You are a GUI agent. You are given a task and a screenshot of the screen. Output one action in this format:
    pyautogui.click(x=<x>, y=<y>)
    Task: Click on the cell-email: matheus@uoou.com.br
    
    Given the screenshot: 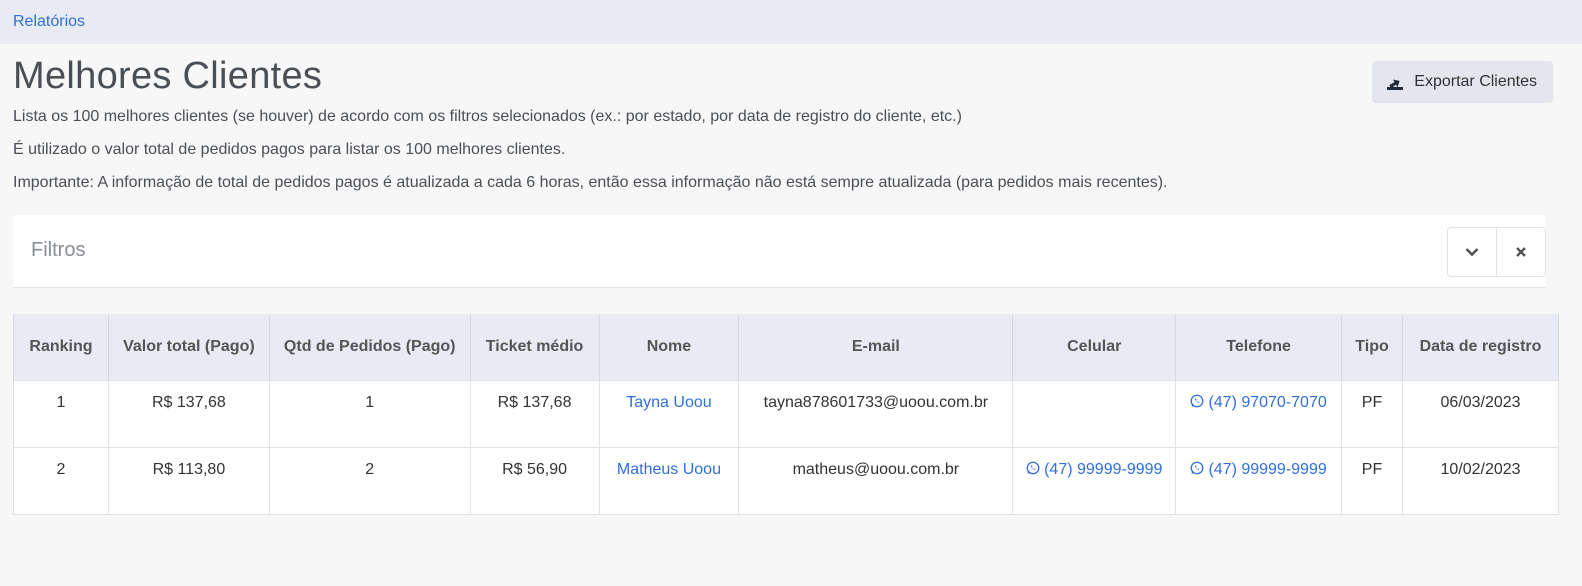 What is the action you would take?
    pyautogui.click(x=876, y=481)
    